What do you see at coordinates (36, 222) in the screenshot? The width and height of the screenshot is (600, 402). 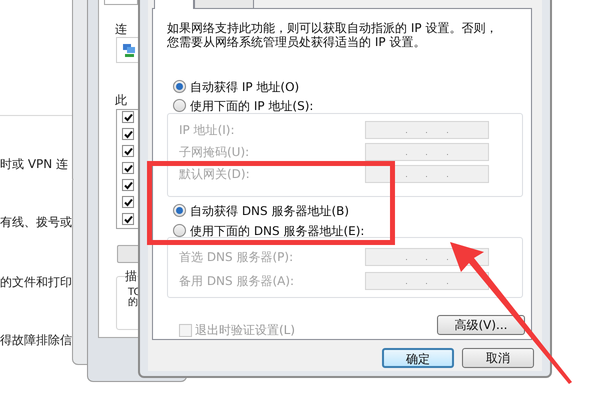 I see `text-line: 有线、拨号或` at bounding box center [36, 222].